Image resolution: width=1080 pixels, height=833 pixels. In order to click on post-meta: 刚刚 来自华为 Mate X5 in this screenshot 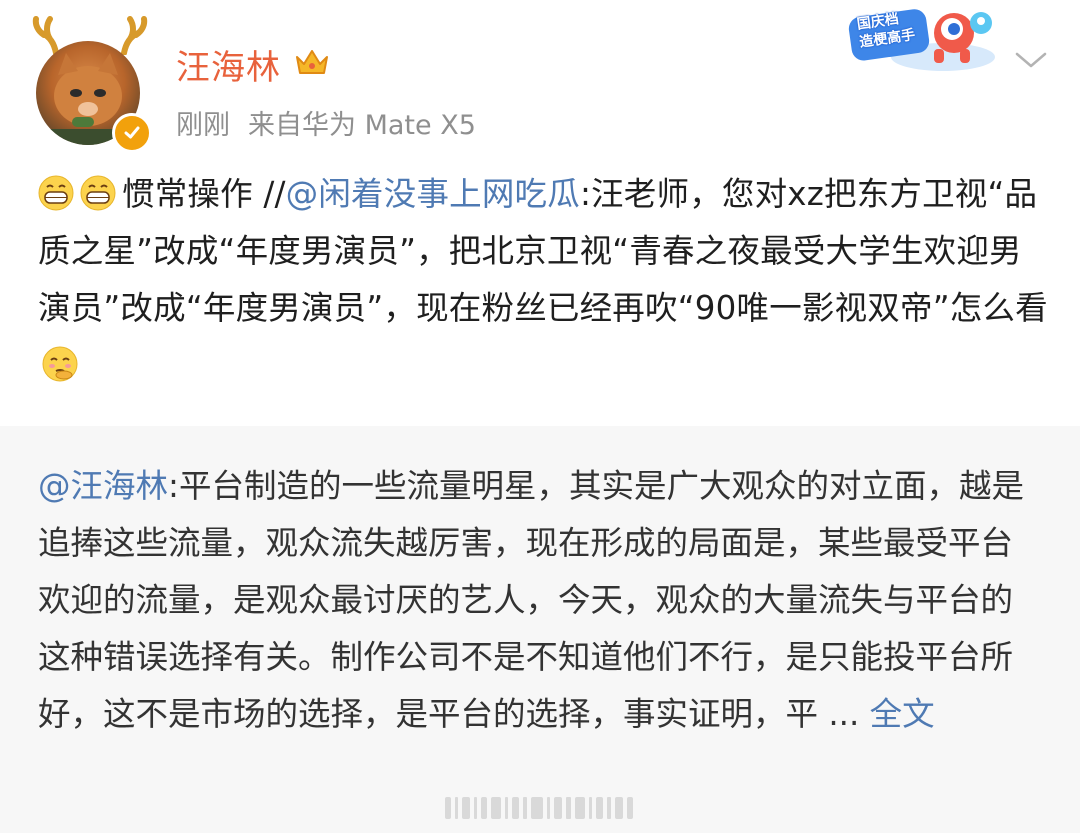, I will do `click(326, 122)`.